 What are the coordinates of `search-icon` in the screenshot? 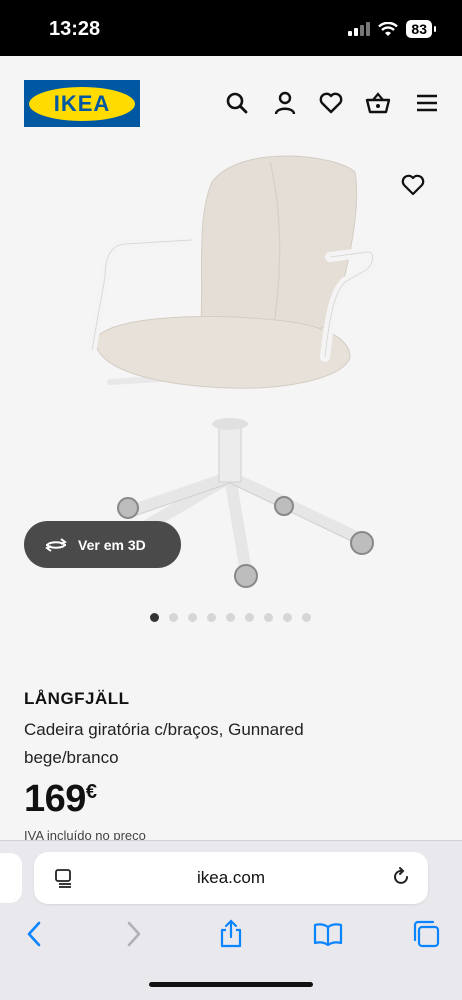 It's located at (237, 103).